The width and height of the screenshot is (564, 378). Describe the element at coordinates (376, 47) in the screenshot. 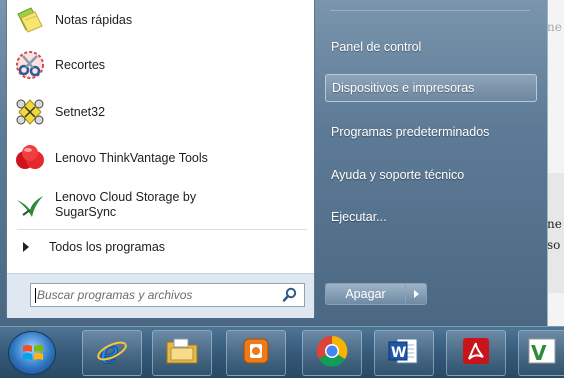

I see `menu-item-label: Panel de control` at that location.